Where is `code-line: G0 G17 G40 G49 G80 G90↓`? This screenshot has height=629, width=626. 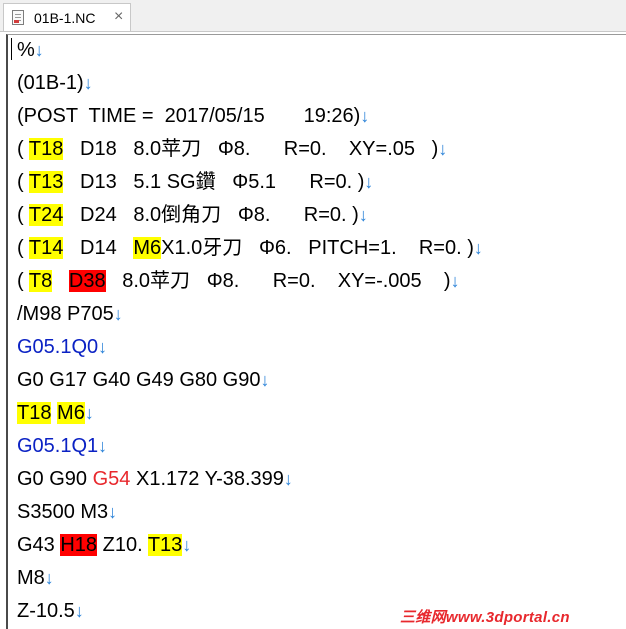 code-line: G0 G17 G40 G49 G80 G90↓ is located at coordinates (143, 380).